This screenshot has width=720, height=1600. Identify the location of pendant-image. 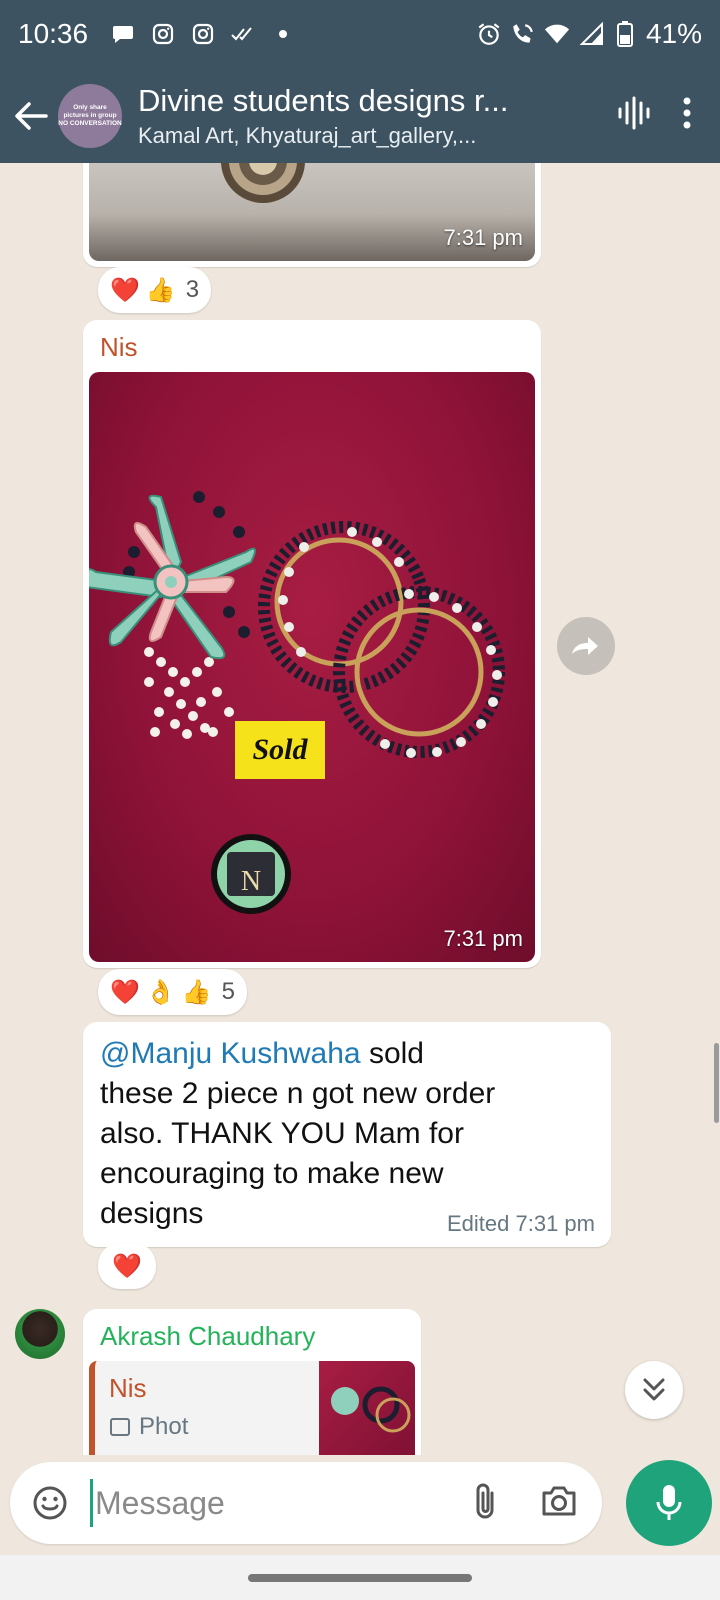
(263, 183).